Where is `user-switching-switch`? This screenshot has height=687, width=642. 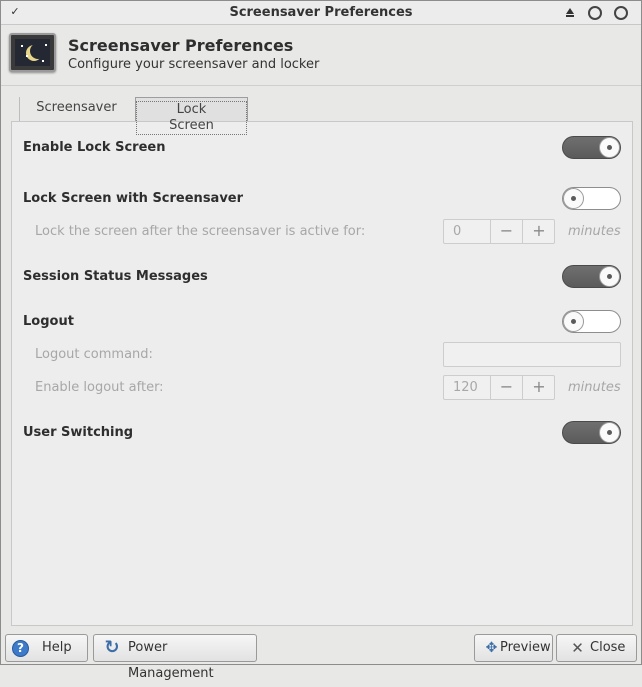
user-switching-switch is located at coordinates (591, 432).